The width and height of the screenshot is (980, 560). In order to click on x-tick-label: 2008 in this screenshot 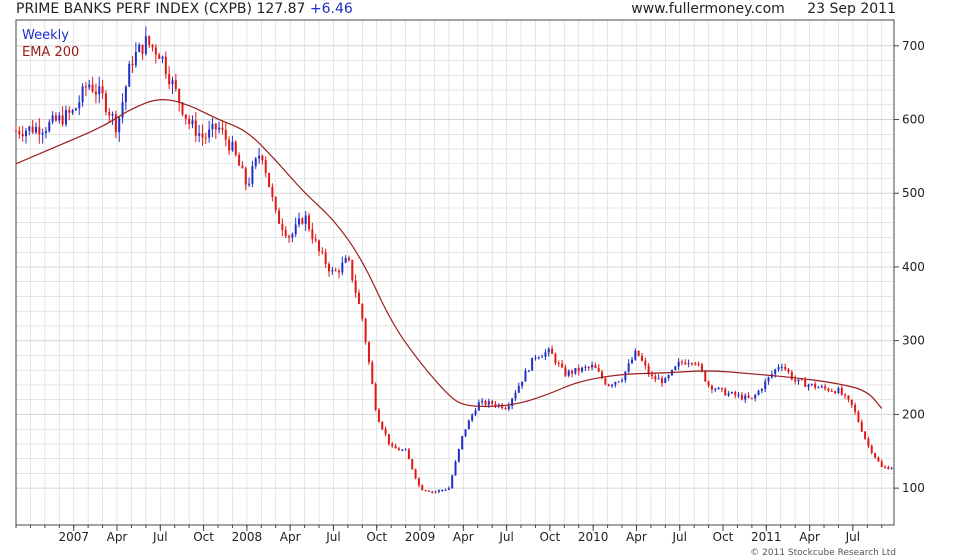, I will do `click(247, 537)`.